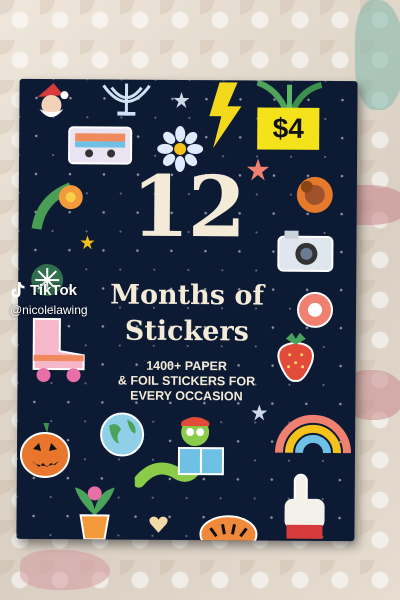  I want to click on tiktok-watermark: TikTok, so click(43, 290).